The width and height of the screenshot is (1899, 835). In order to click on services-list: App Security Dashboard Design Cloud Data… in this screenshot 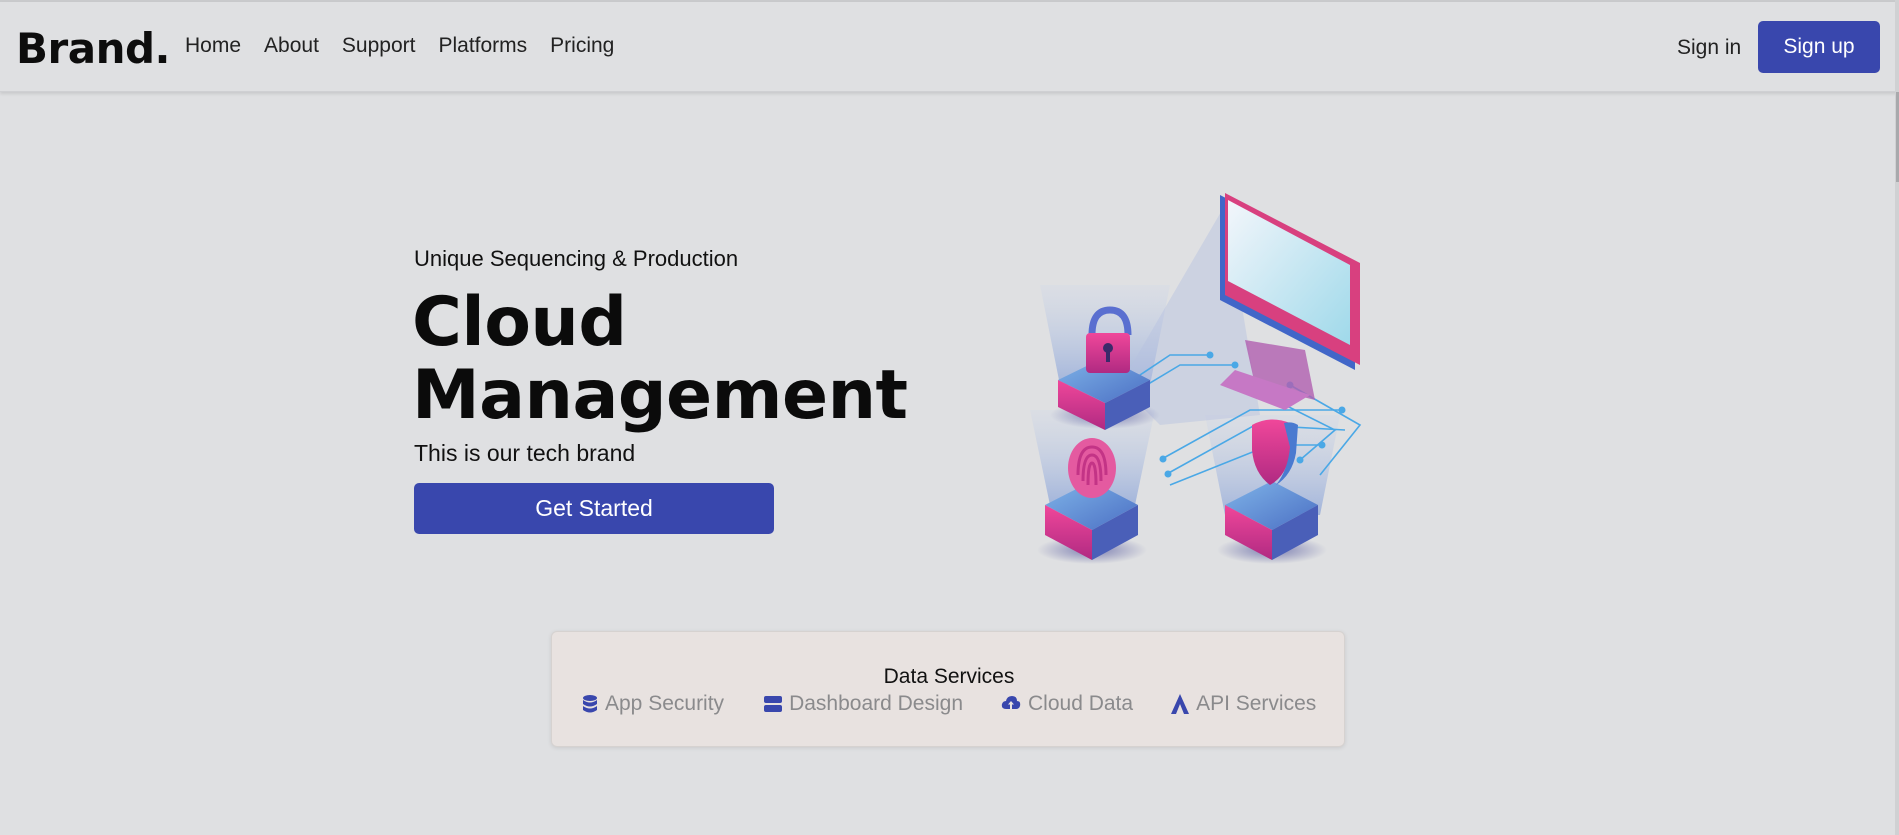, I will do `click(949, 704)`.